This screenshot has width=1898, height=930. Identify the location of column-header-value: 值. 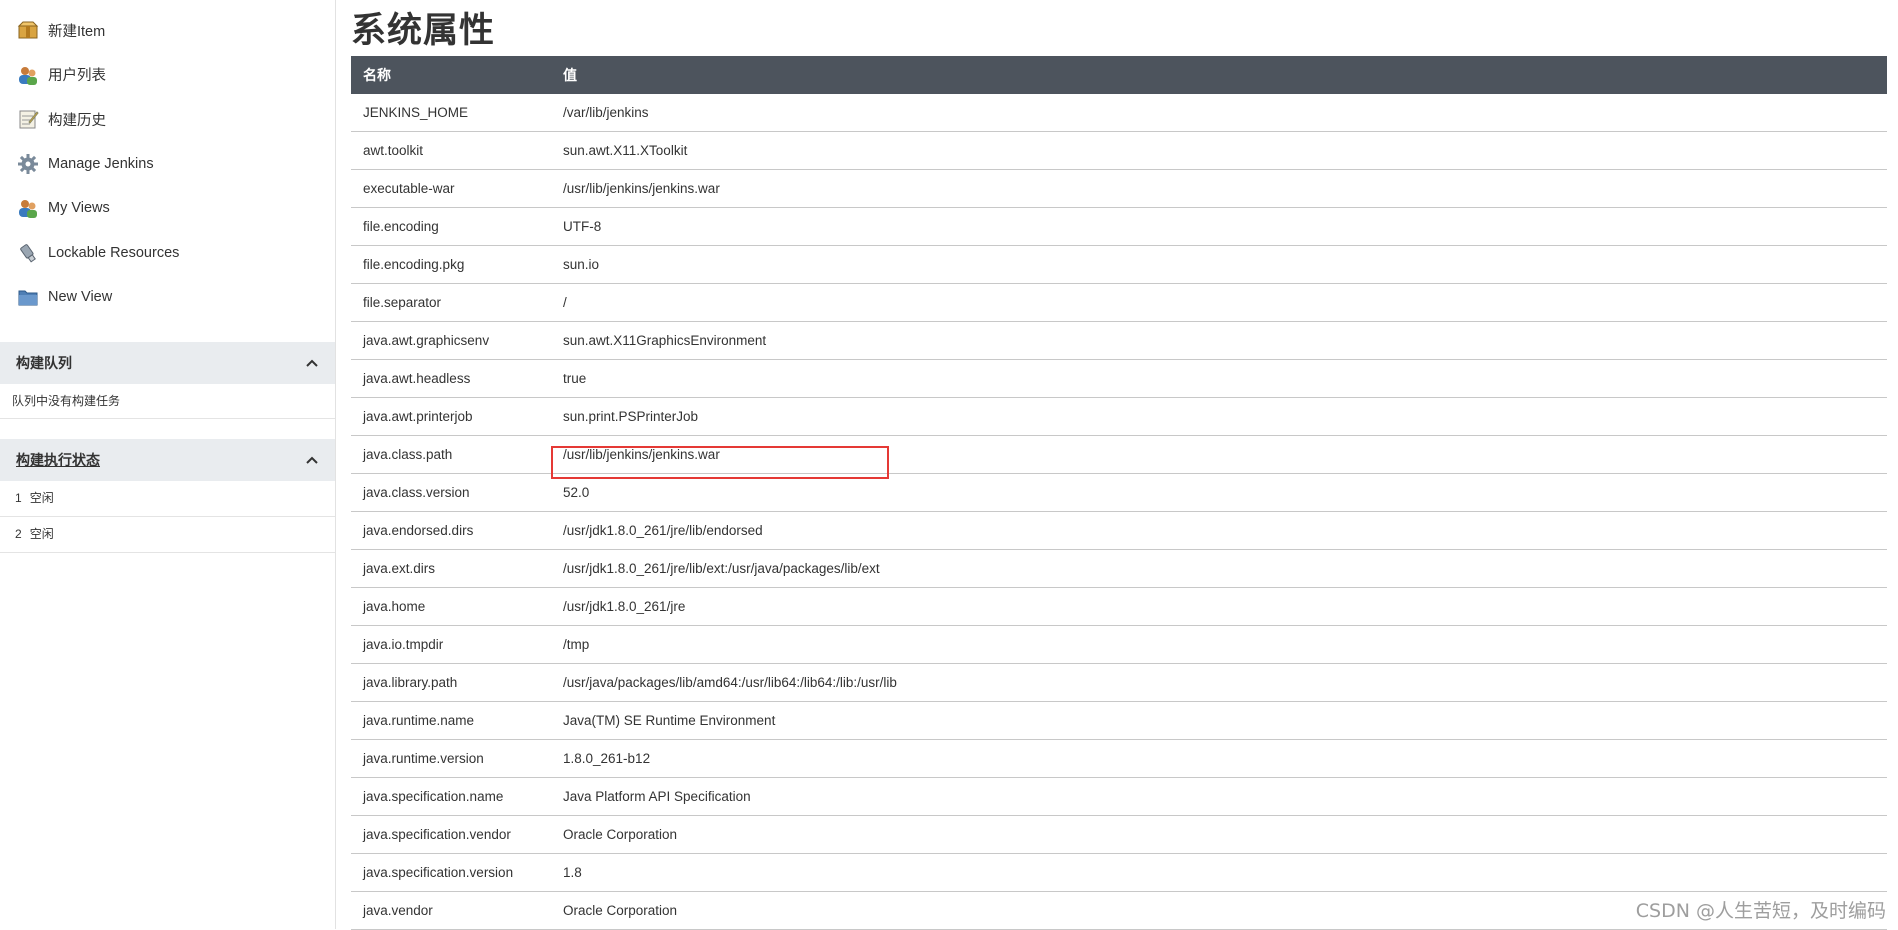
(570, 75).